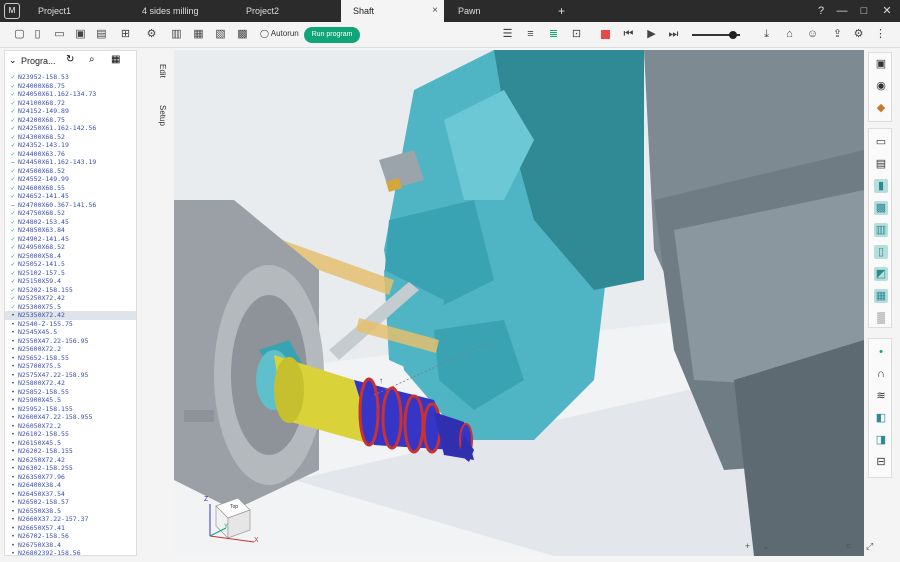  I want to click on program-row: • N2550X47.22-156.95, so click(70, 341).